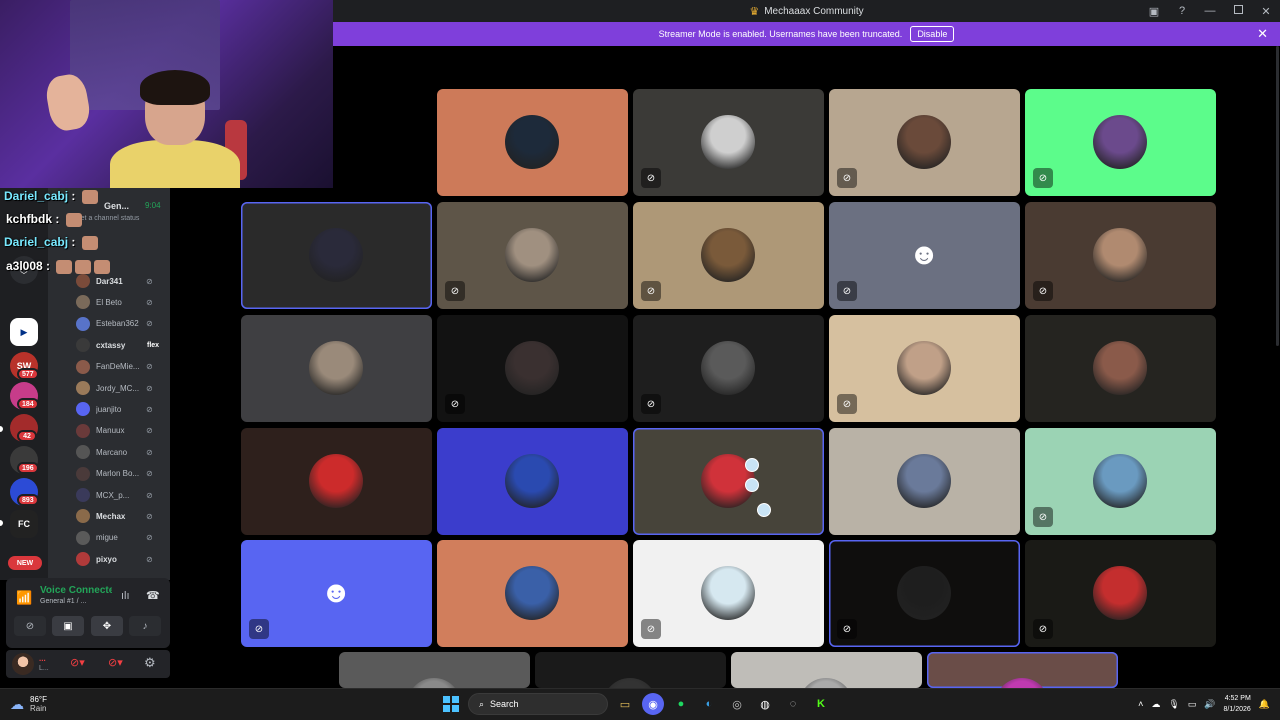 The width and height of the screenshot is (1280, 720). What do you see at coordinates (77, 662) in the screenshot?
I see `mic-muted-icon: ⊘▾` at bounding box center [77, 662].